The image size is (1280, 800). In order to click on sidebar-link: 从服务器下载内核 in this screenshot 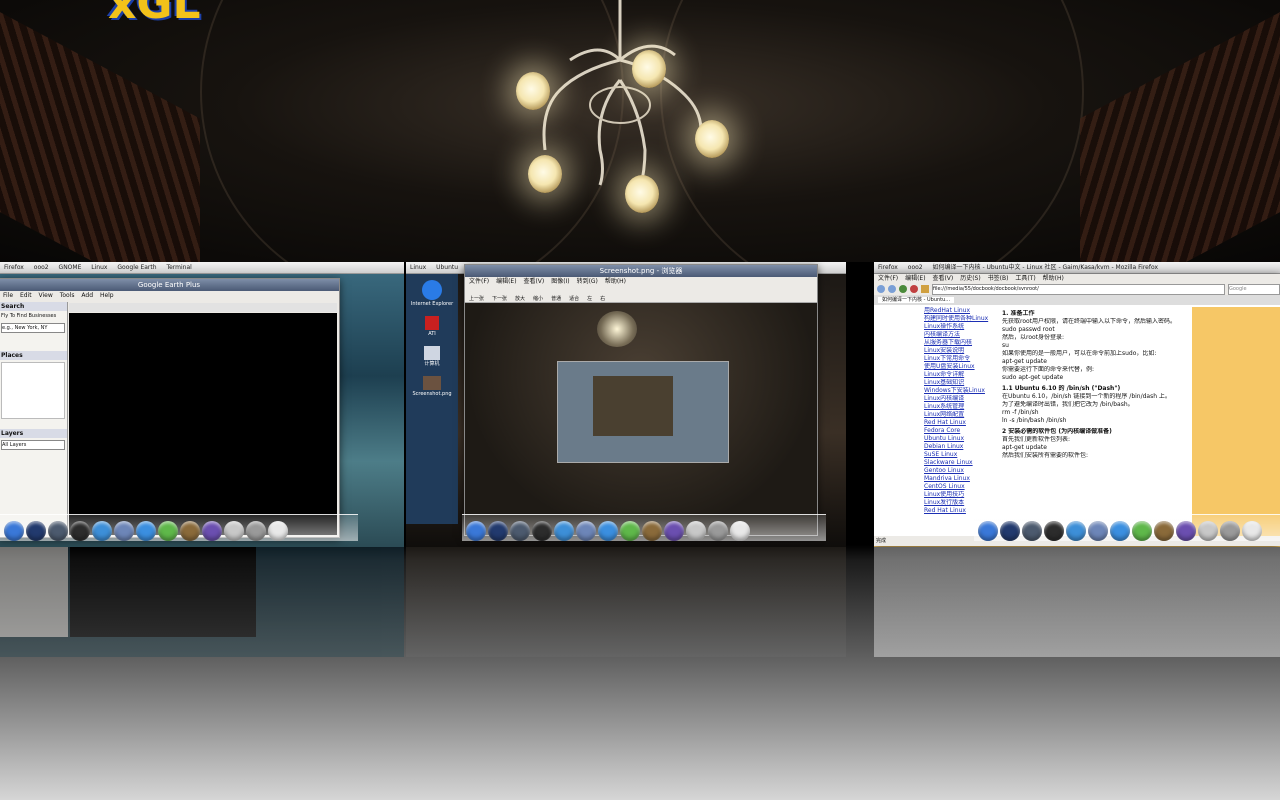, I will do `click(961, 343)`.